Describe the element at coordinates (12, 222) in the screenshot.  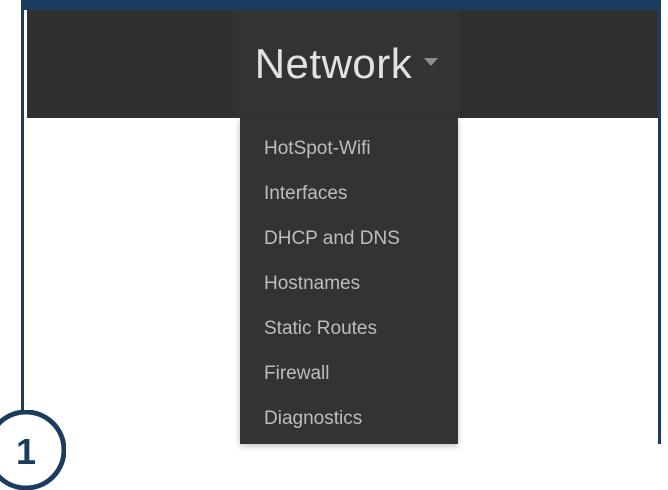
I see `frame-border-left` at that location.